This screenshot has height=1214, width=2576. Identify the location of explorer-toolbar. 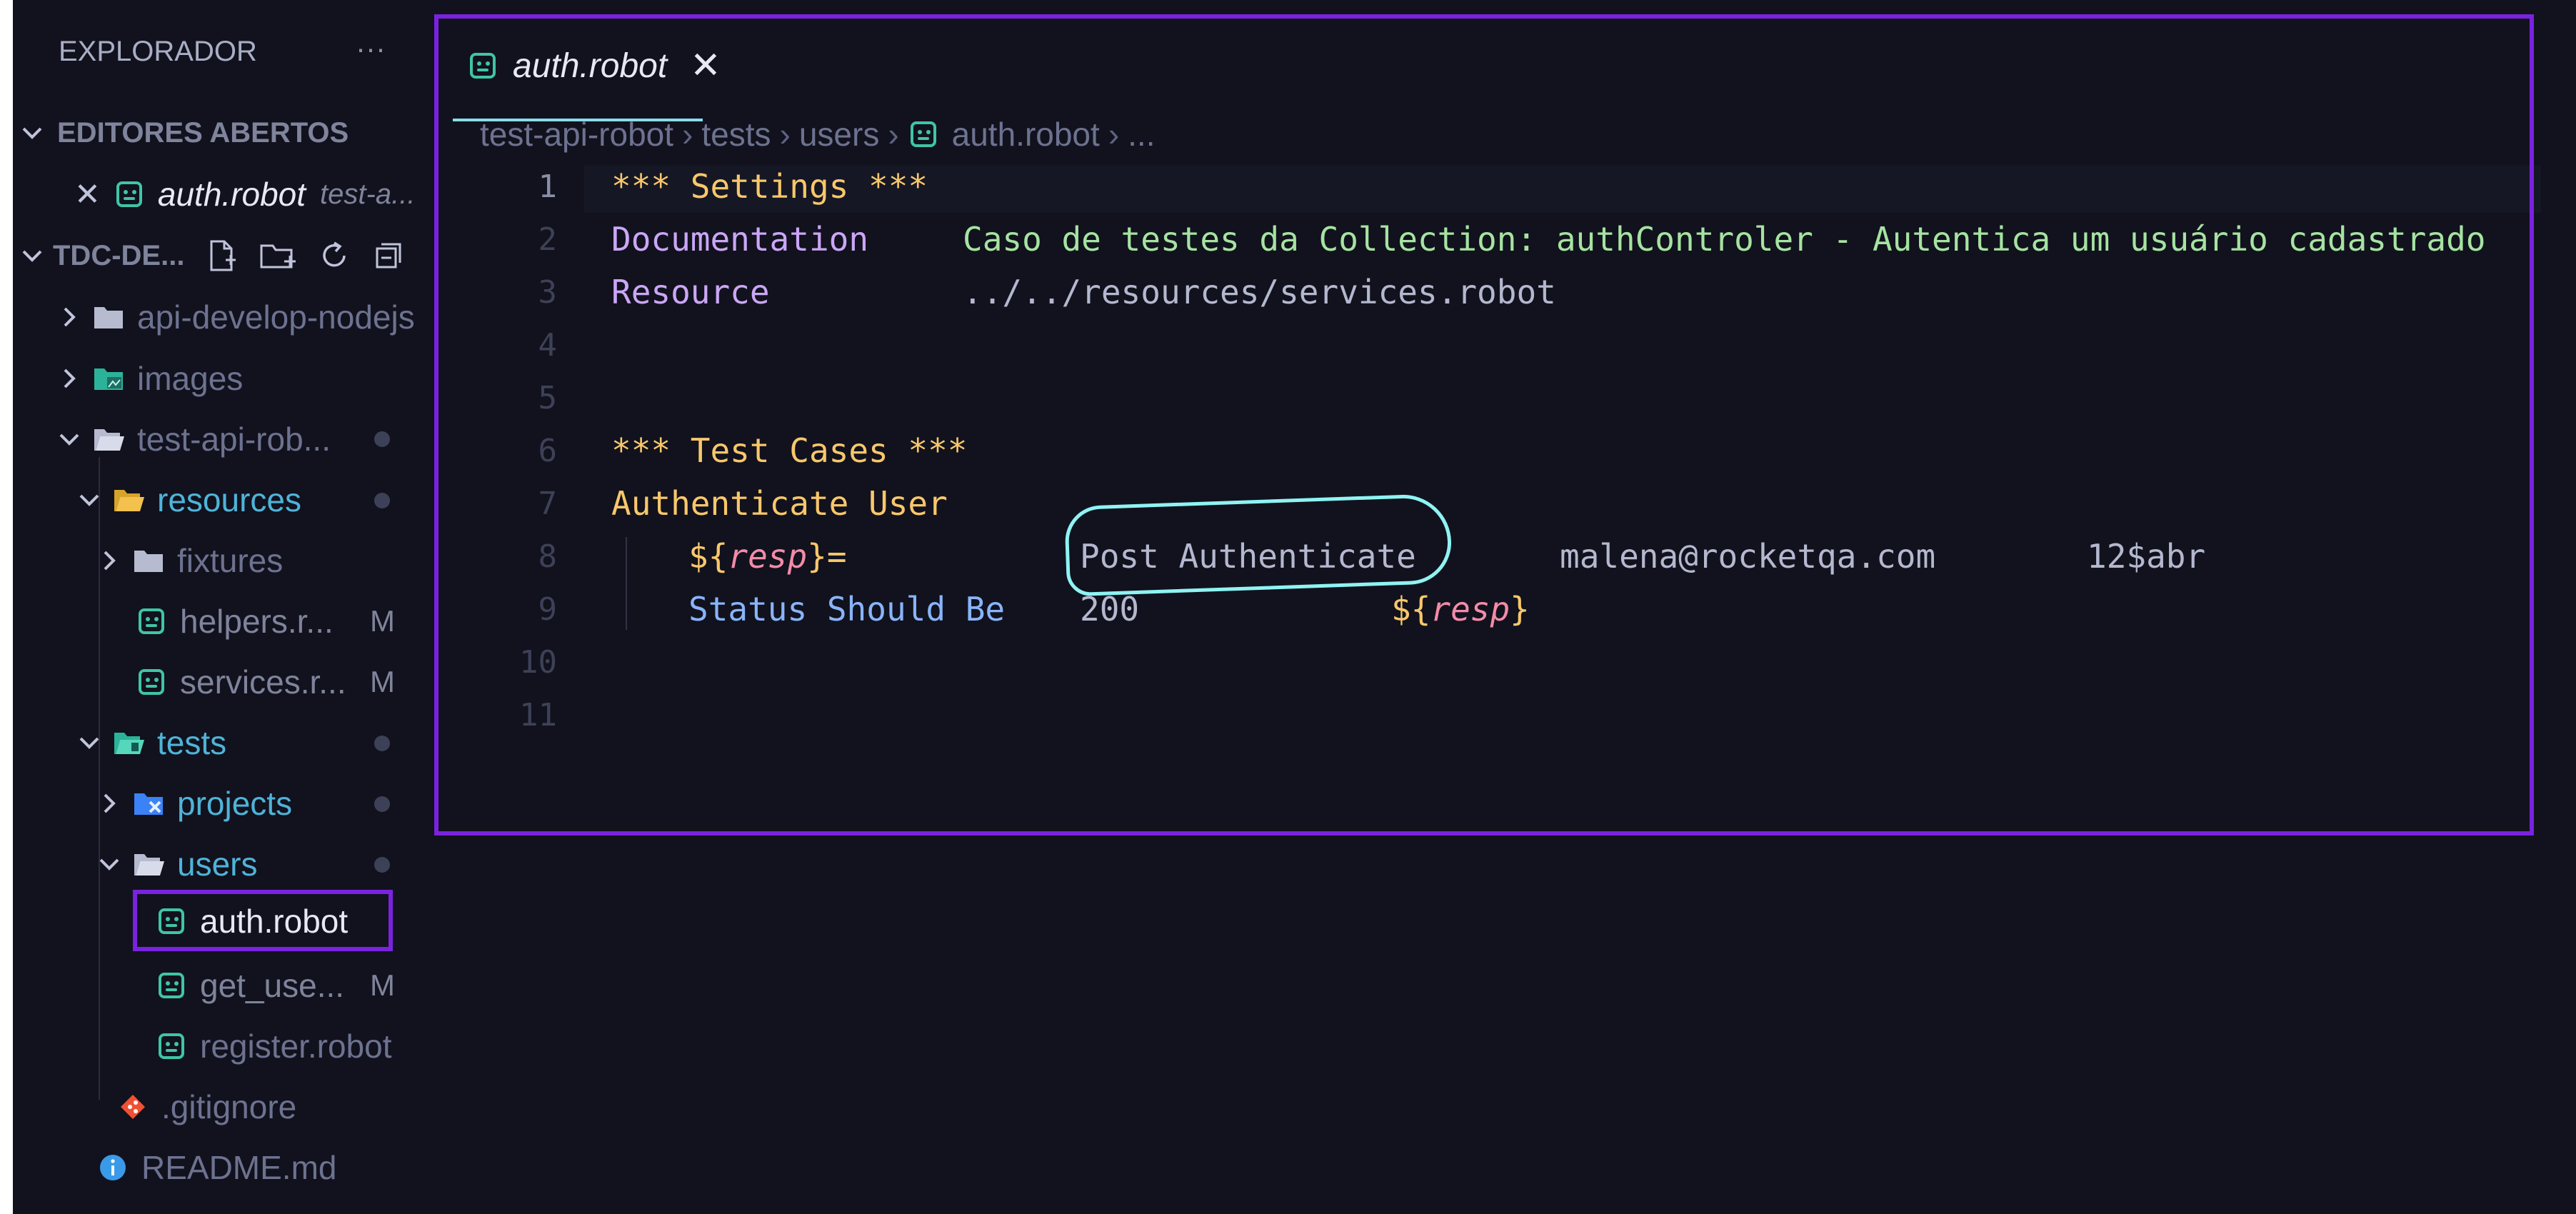
(305, 256).